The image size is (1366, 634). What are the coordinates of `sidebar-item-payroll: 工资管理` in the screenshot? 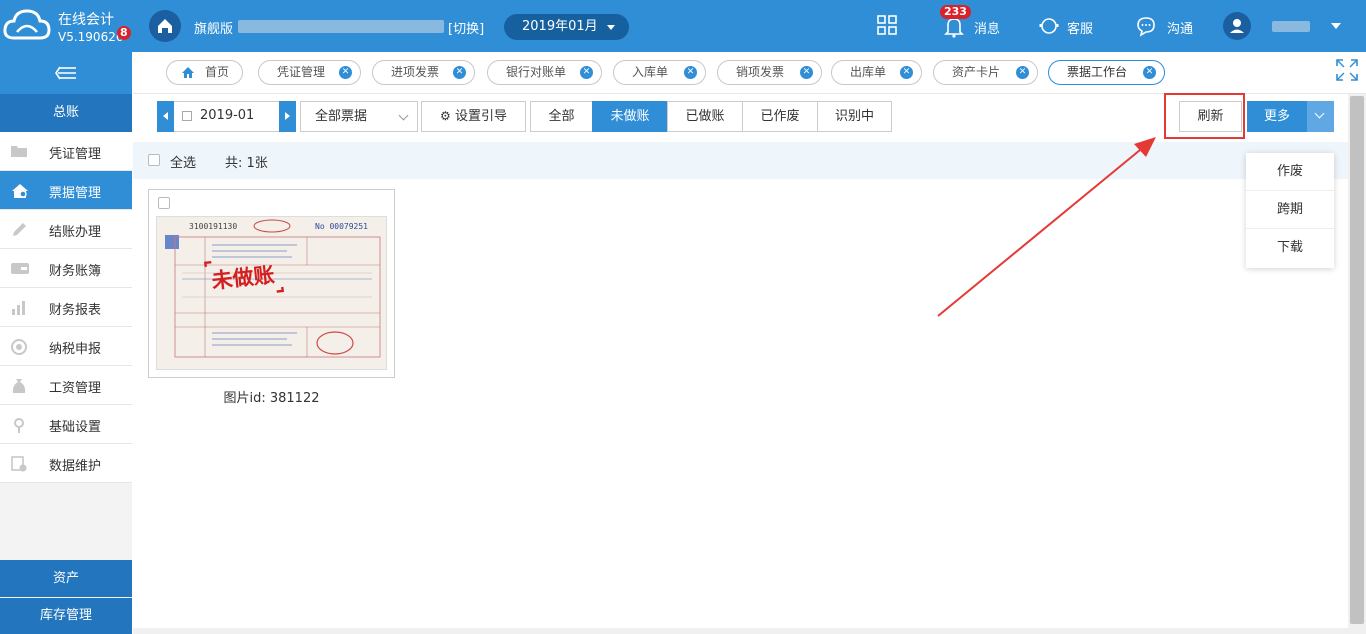 It's located at (66, 385).